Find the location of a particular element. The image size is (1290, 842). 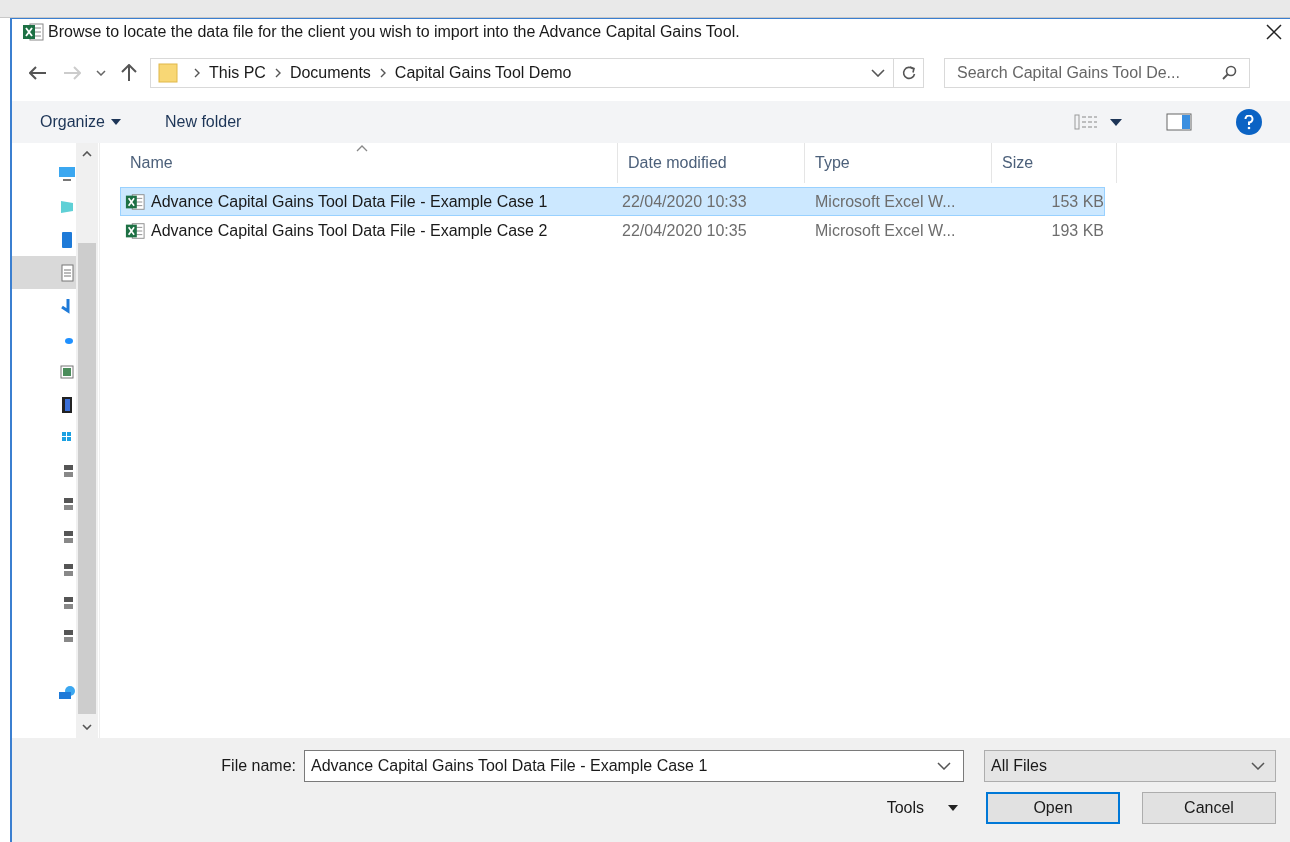

date-cell-text: 22/04/2020 10:35 is located at coordinates (684, 230).